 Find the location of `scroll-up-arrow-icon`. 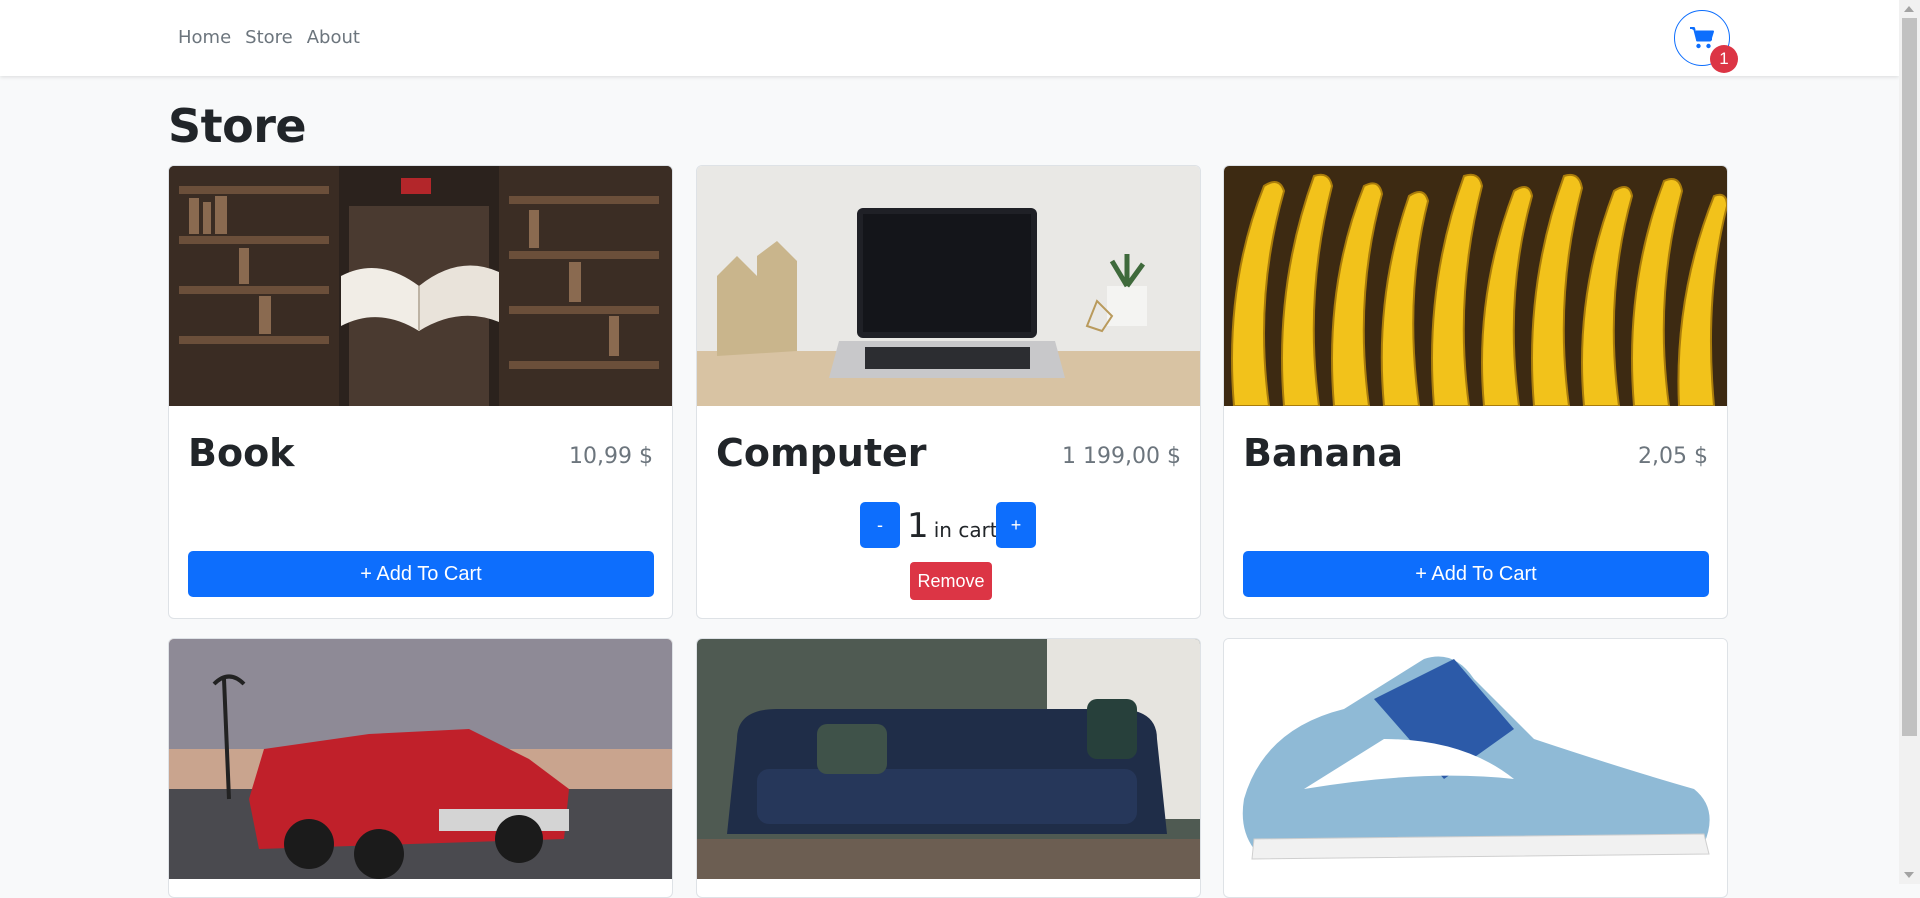

scroll-up-arrow-icon is located at coordinates (1909, 9).